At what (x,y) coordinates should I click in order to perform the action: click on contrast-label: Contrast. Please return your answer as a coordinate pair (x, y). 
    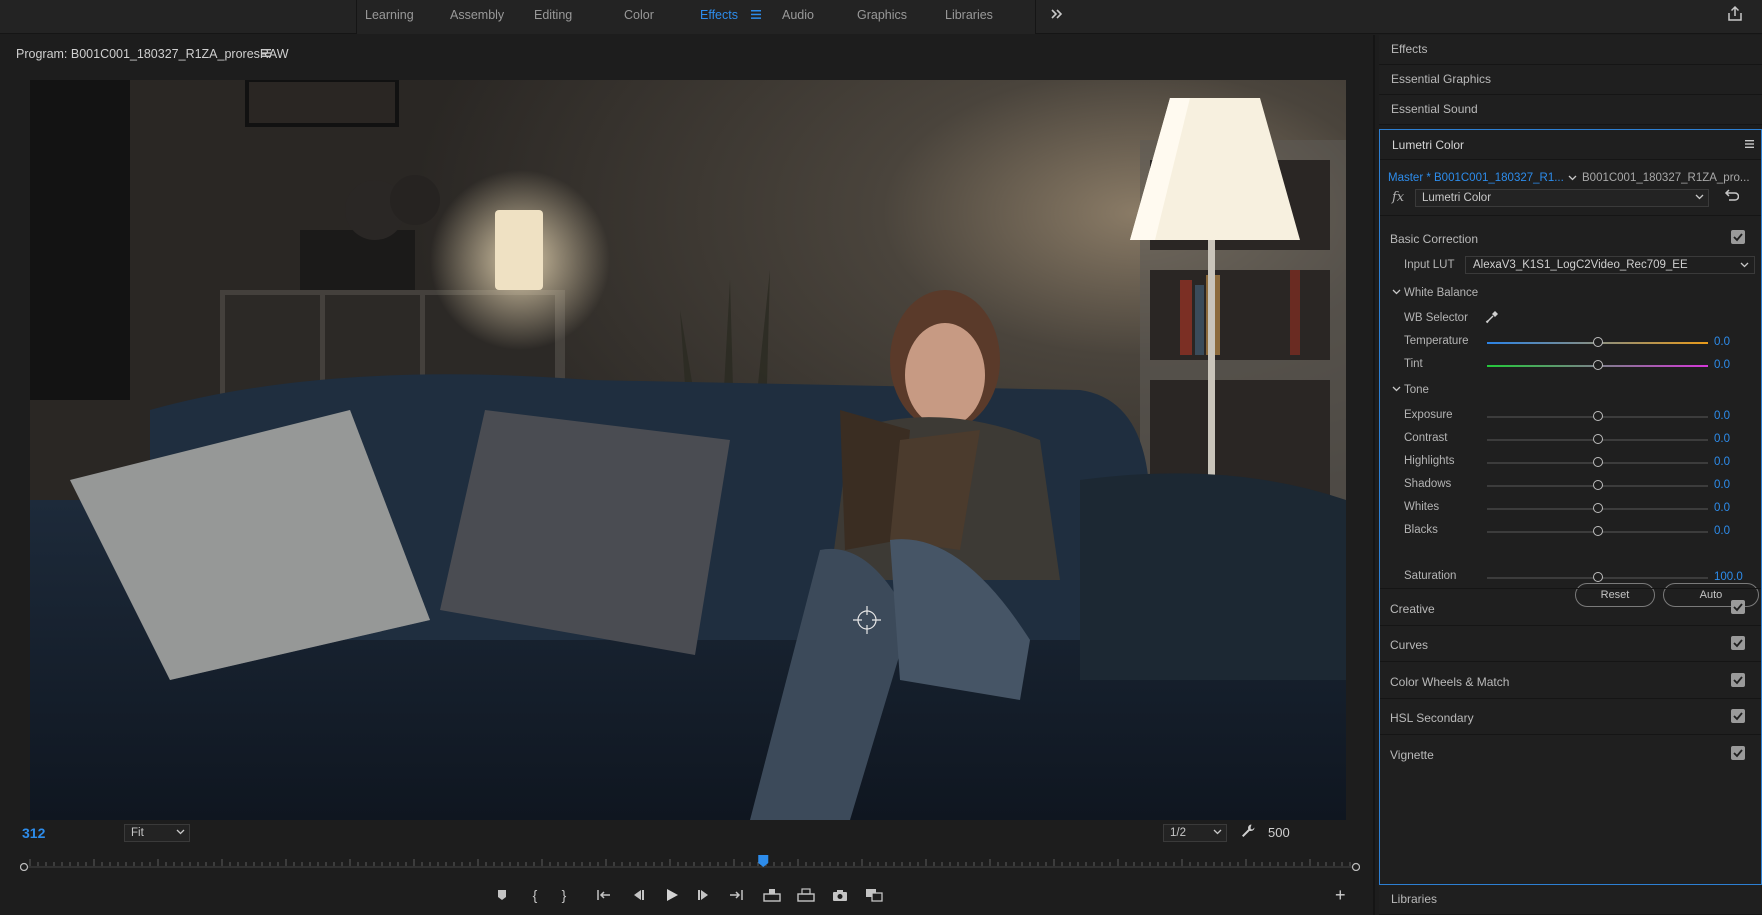
    Looking at the image, I should click on (1426, 438).